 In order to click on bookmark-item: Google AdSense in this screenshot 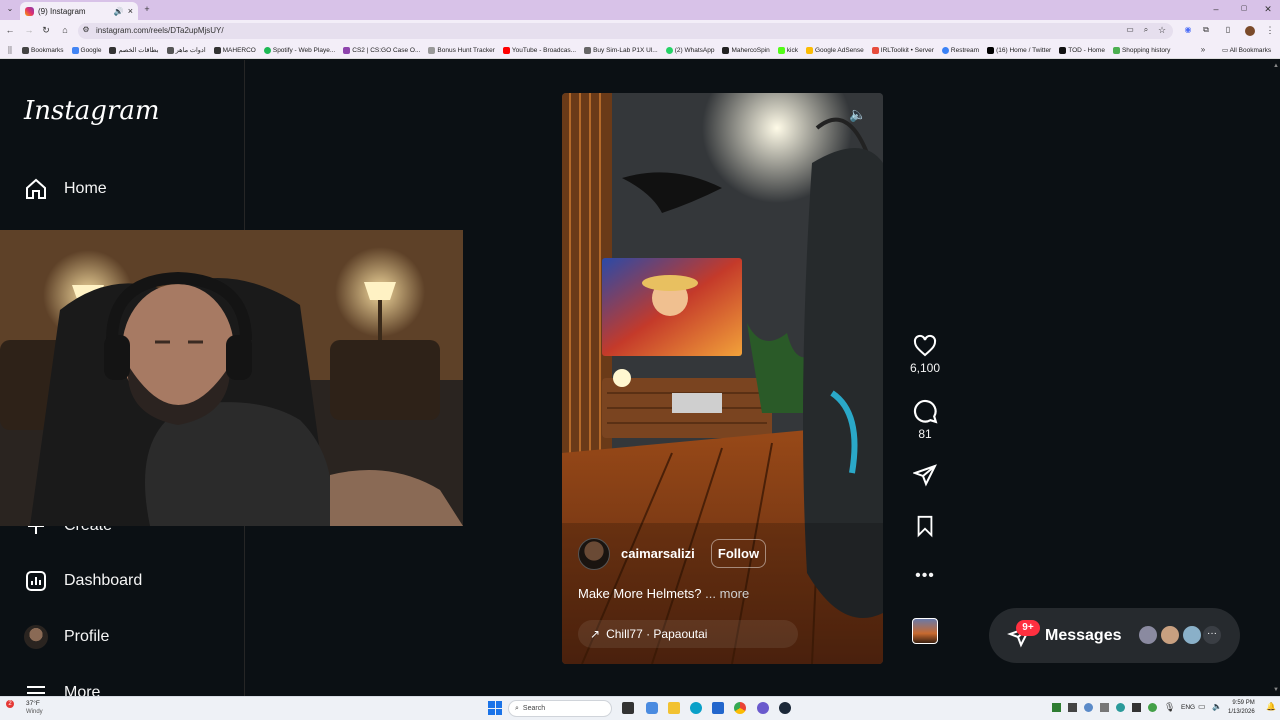, I will do `click(835, 50)`.